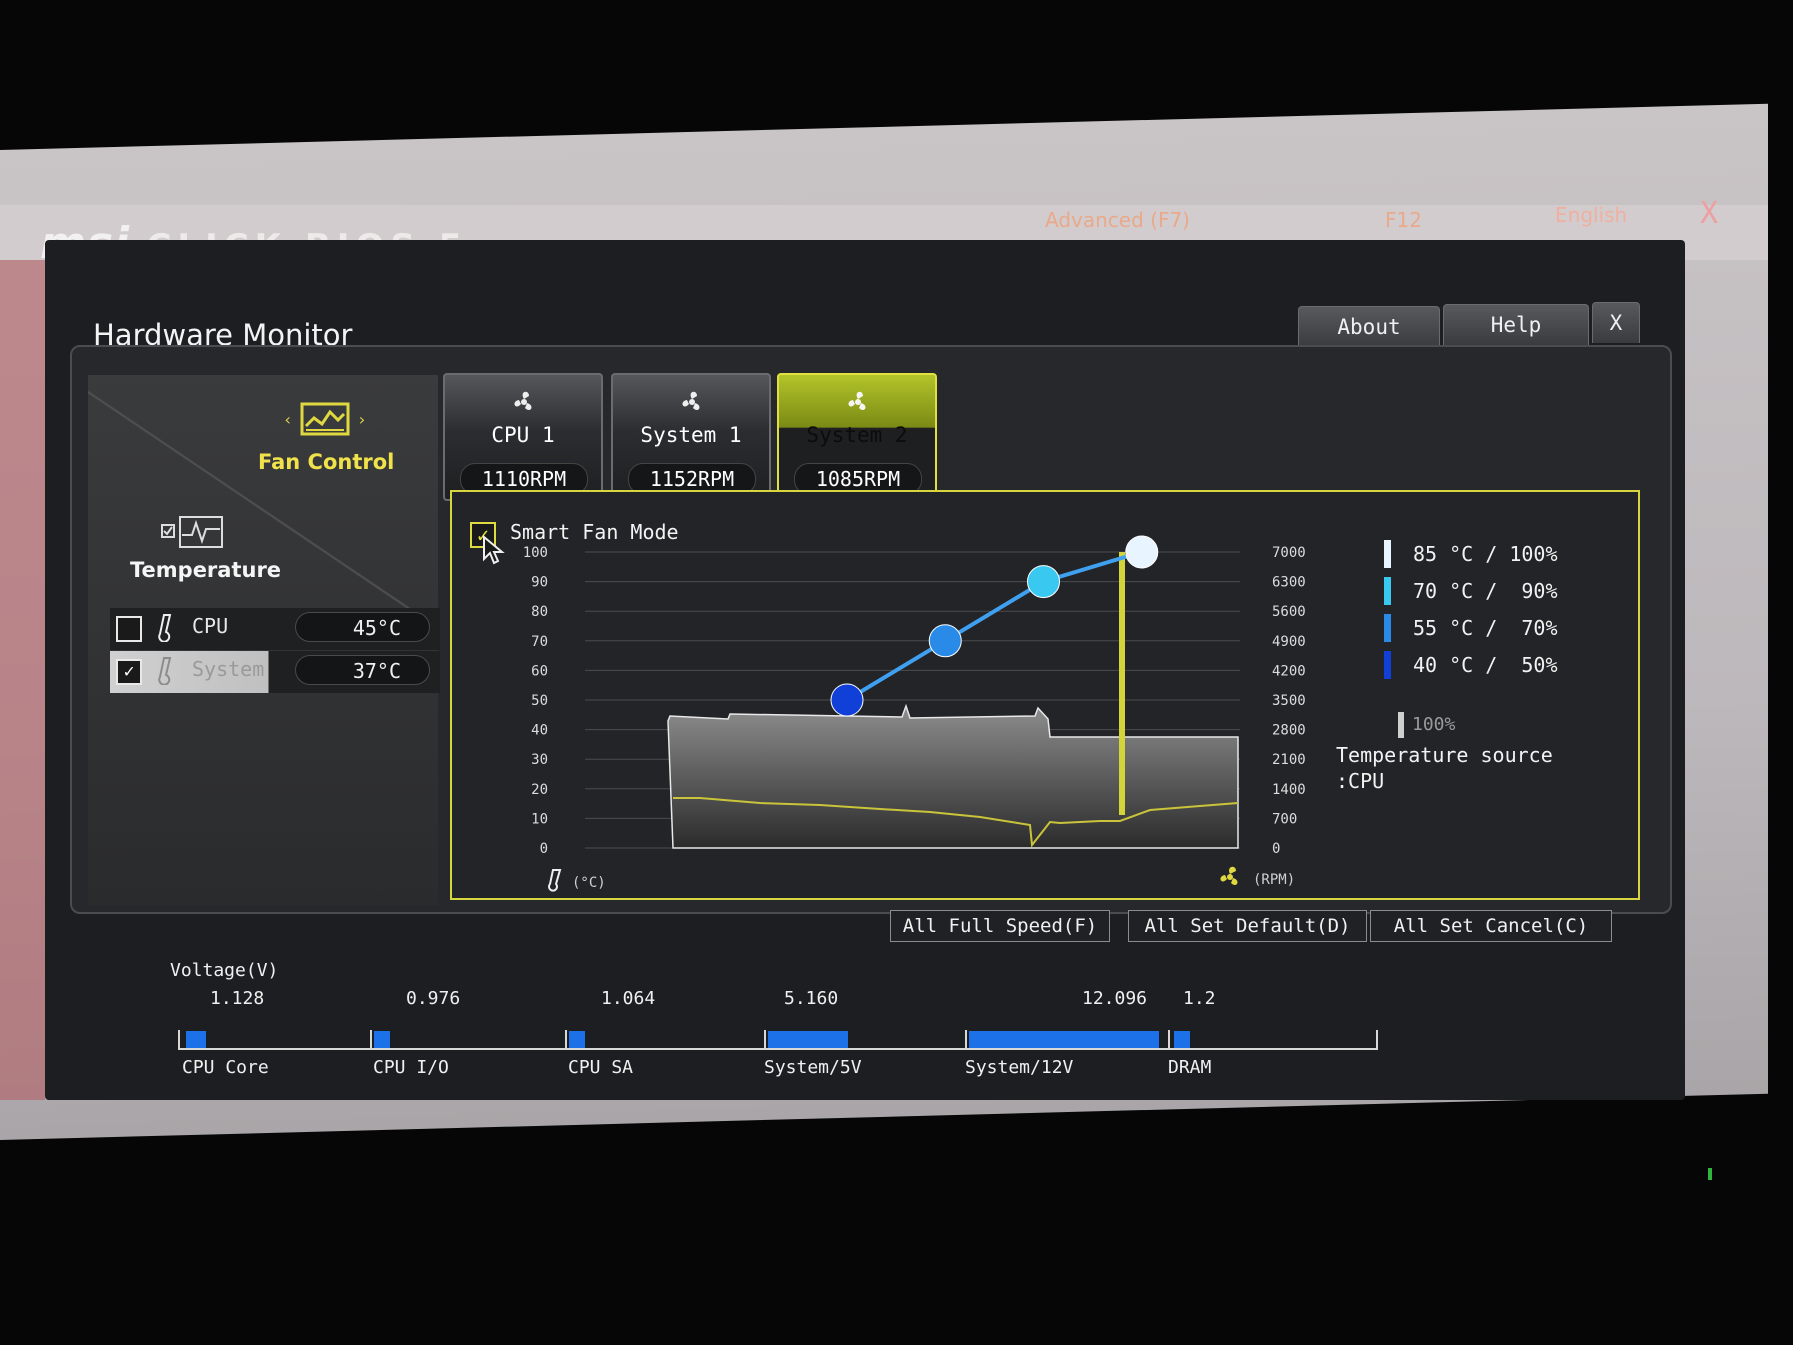 This screenshot has height=1345, width=1793. I want to click on voltage-name: CPU Core, so click(225, 1067).